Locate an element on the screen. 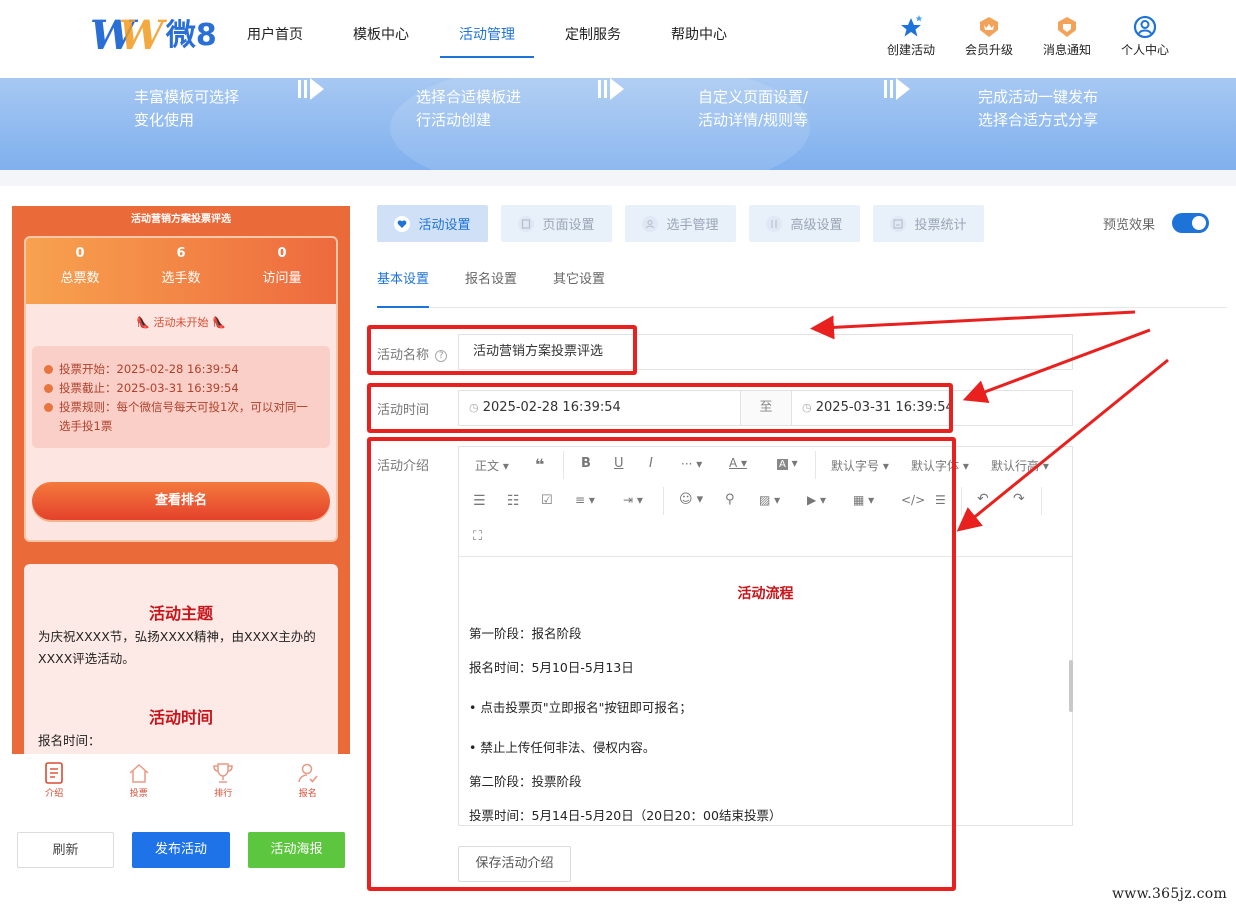 Image resolution: width=1236 pixels, height=910 pixels. activity-name-label: 活动名称 ? is located at coordinates (412, 353).